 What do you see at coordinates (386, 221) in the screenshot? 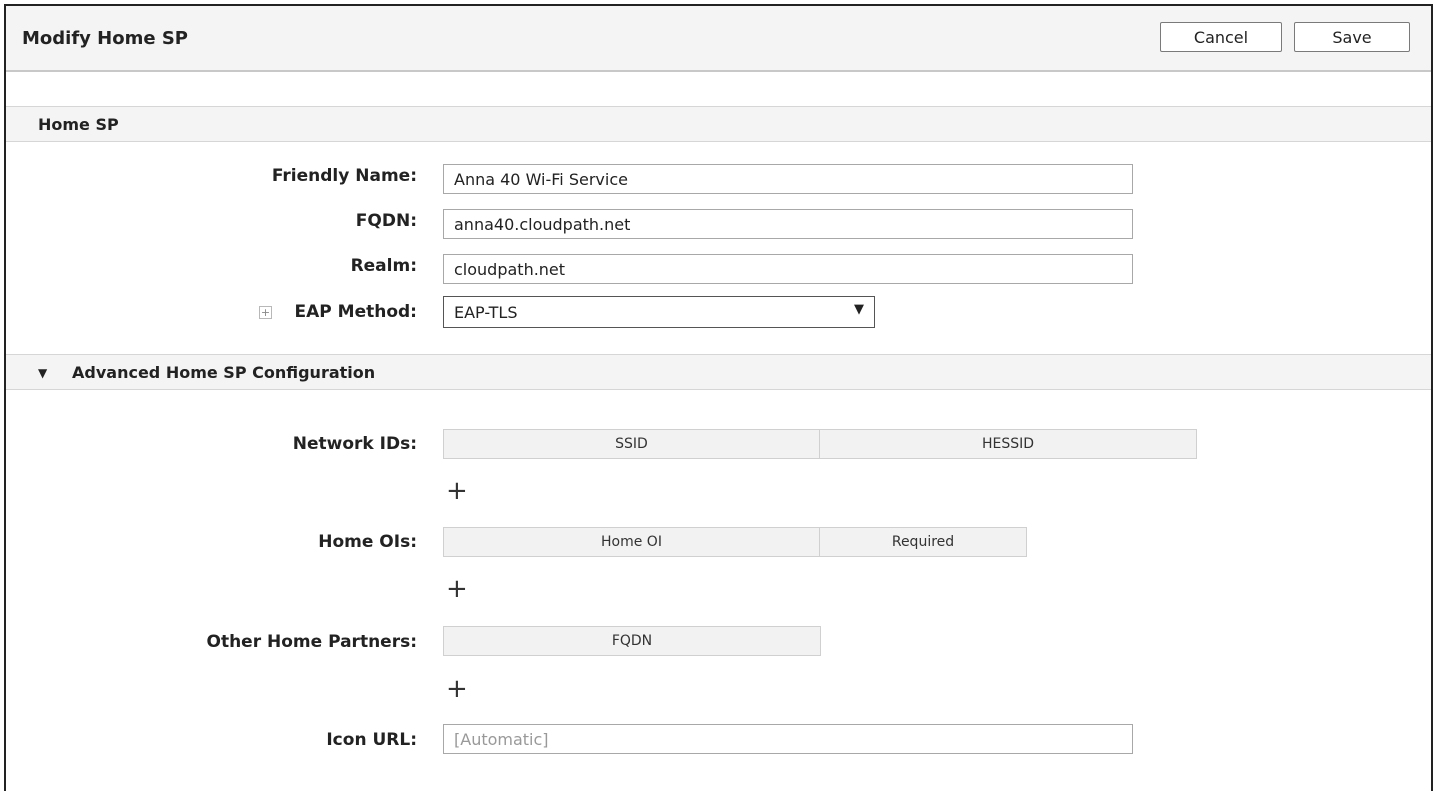
I see `fqdn-label: FQDN:` at bounding box center [386, 221].